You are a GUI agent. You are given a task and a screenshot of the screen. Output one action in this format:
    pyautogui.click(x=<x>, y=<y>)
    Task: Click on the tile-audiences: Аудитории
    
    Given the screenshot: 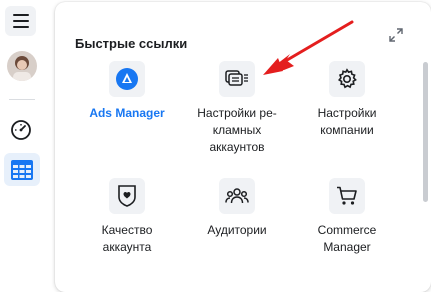 What is the action you would take?
    pyautogui.click(x=237, y=208)
    